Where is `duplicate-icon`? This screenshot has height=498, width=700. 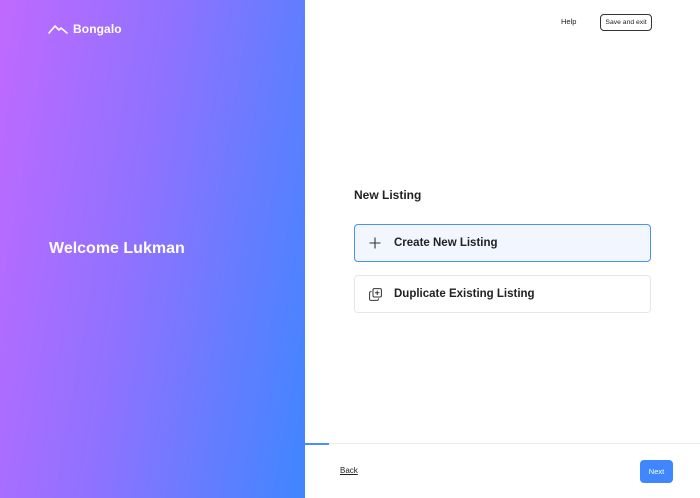
duplicate-icon is located at coordinates (375, 294).